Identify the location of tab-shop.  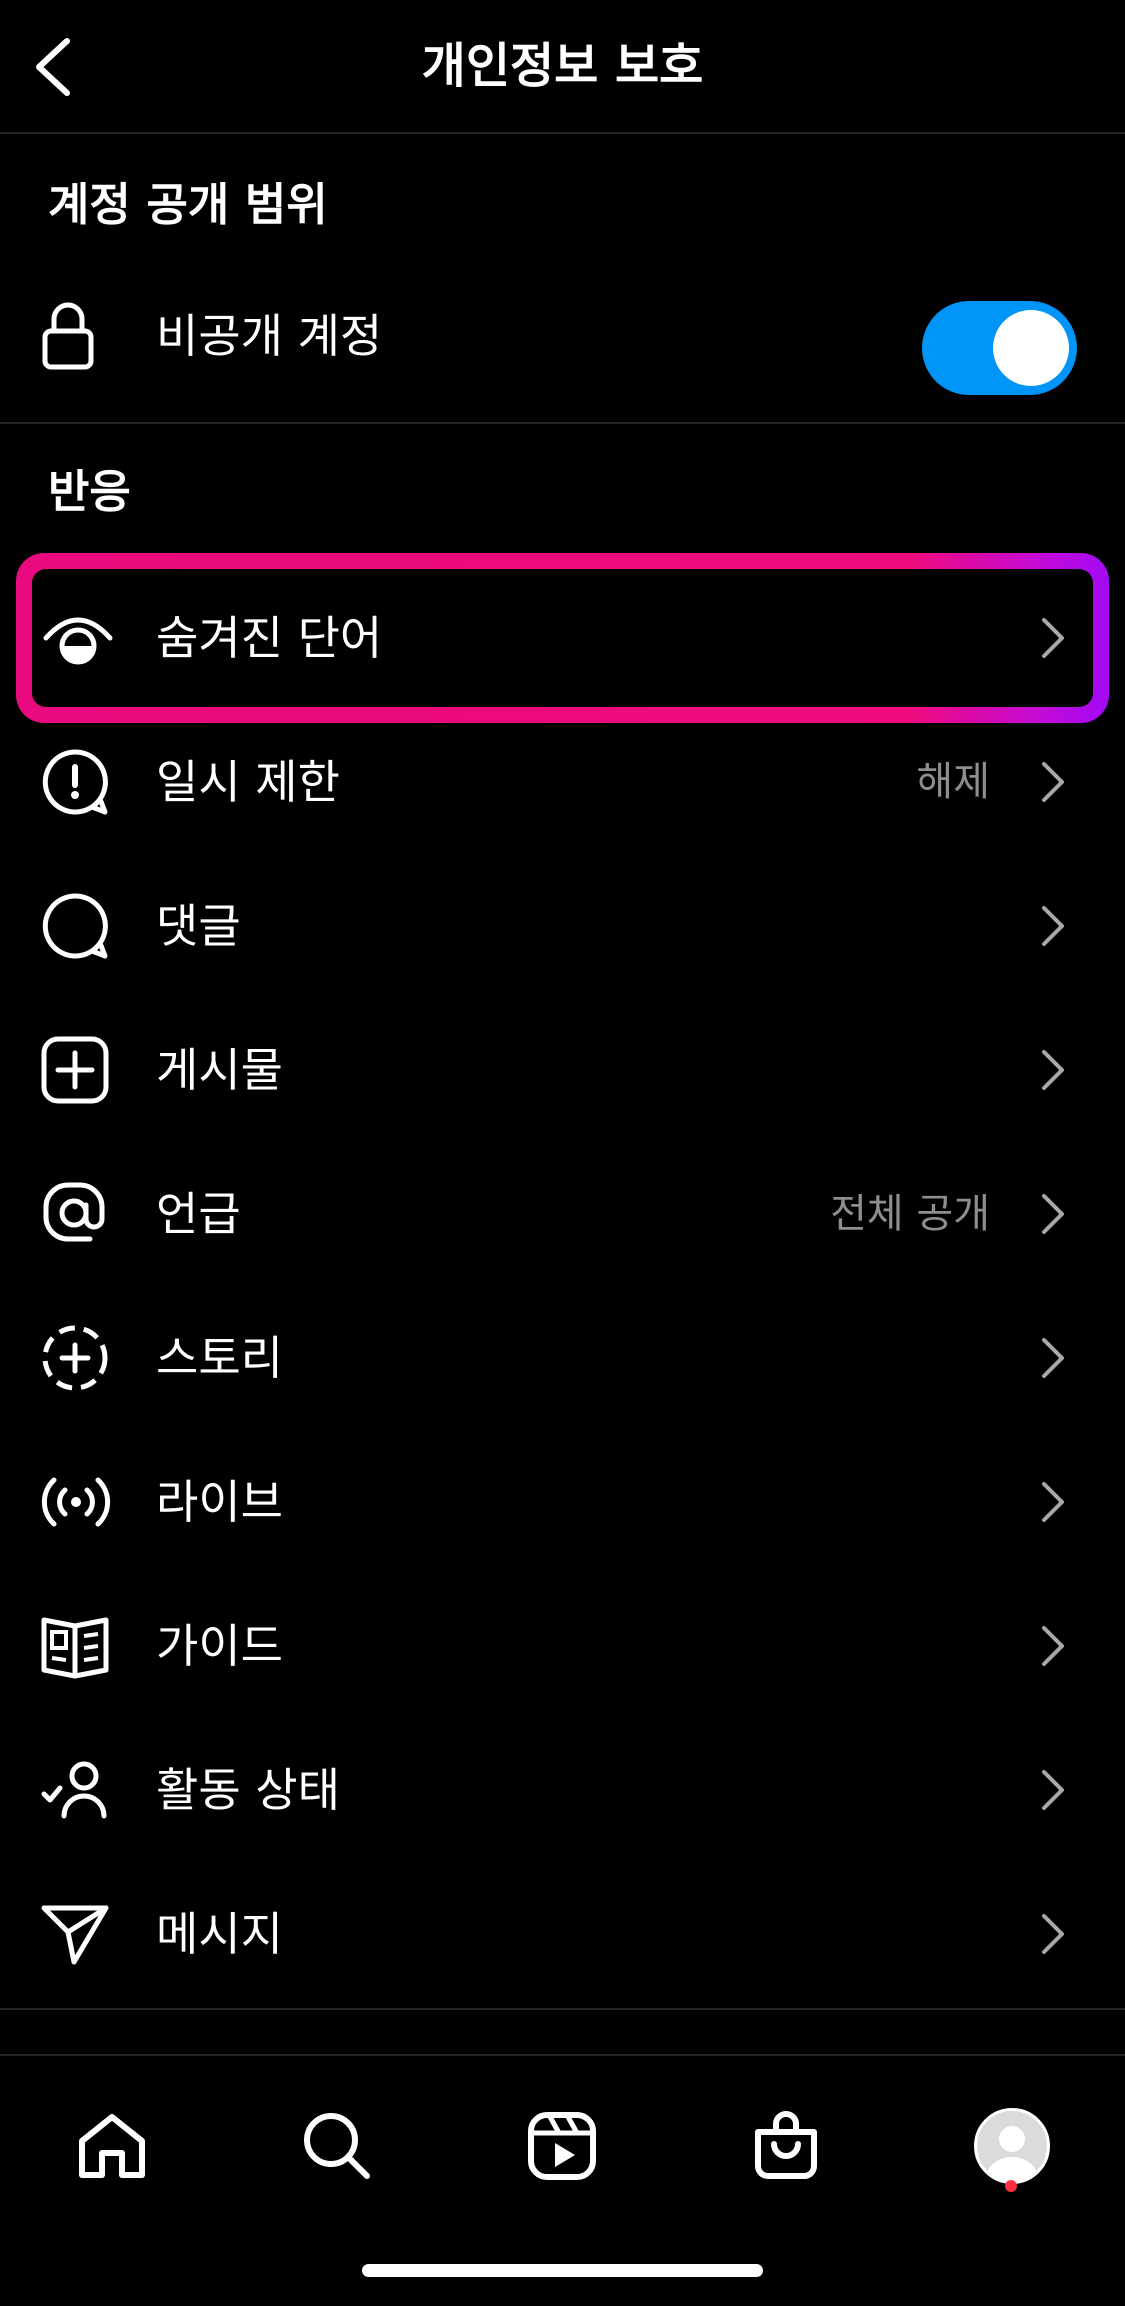
(786, 2146).